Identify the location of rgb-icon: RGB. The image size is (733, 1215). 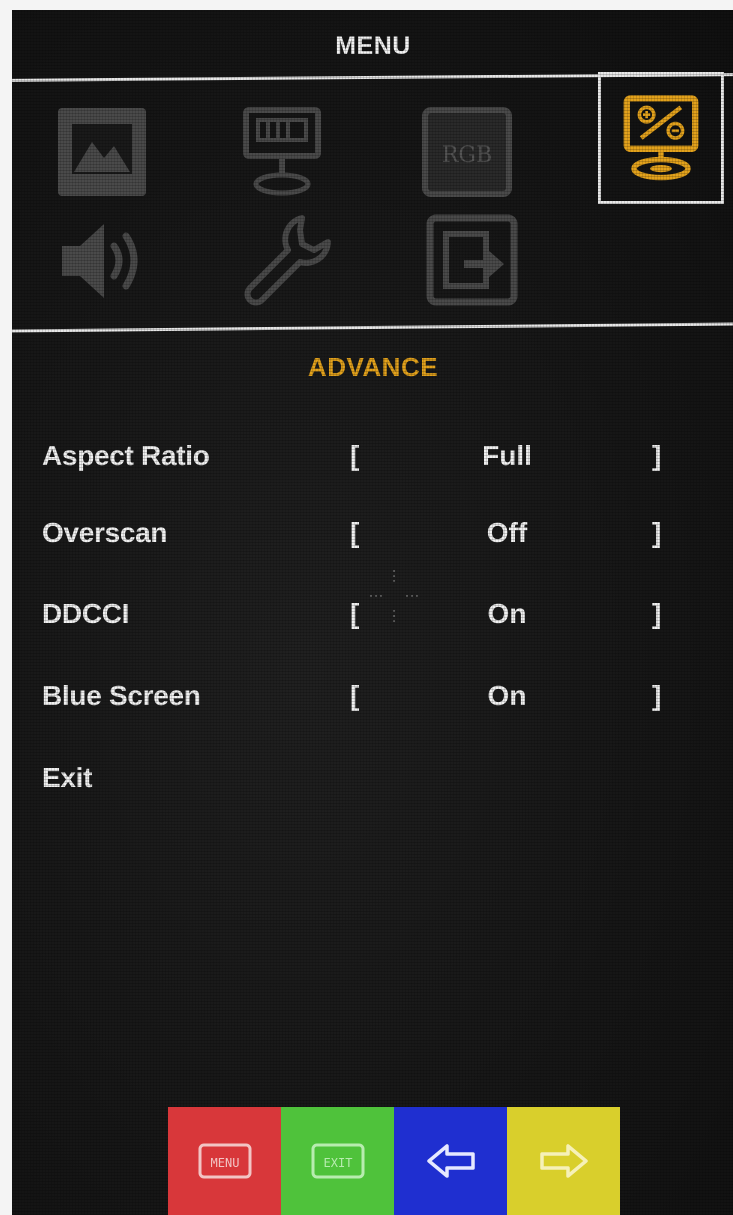
(467, 152).